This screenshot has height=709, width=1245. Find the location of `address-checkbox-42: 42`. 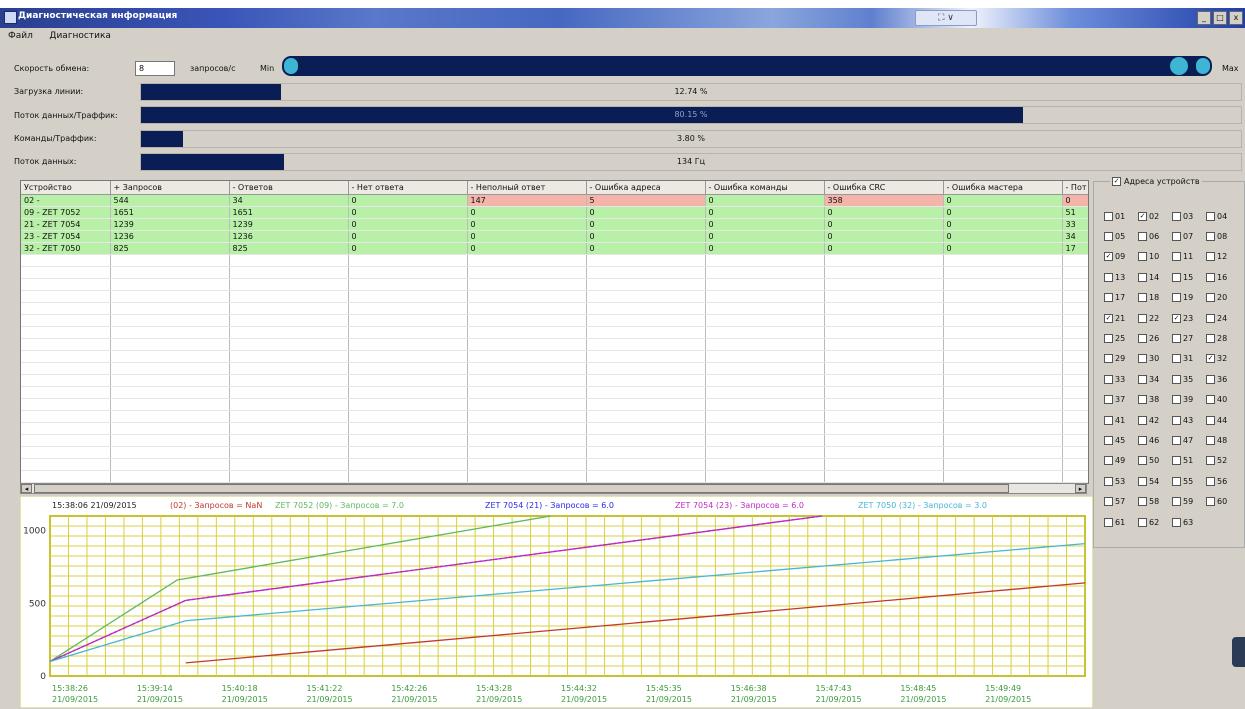

address-checkbox-42: 42 is located at coordinates (1155, 420).